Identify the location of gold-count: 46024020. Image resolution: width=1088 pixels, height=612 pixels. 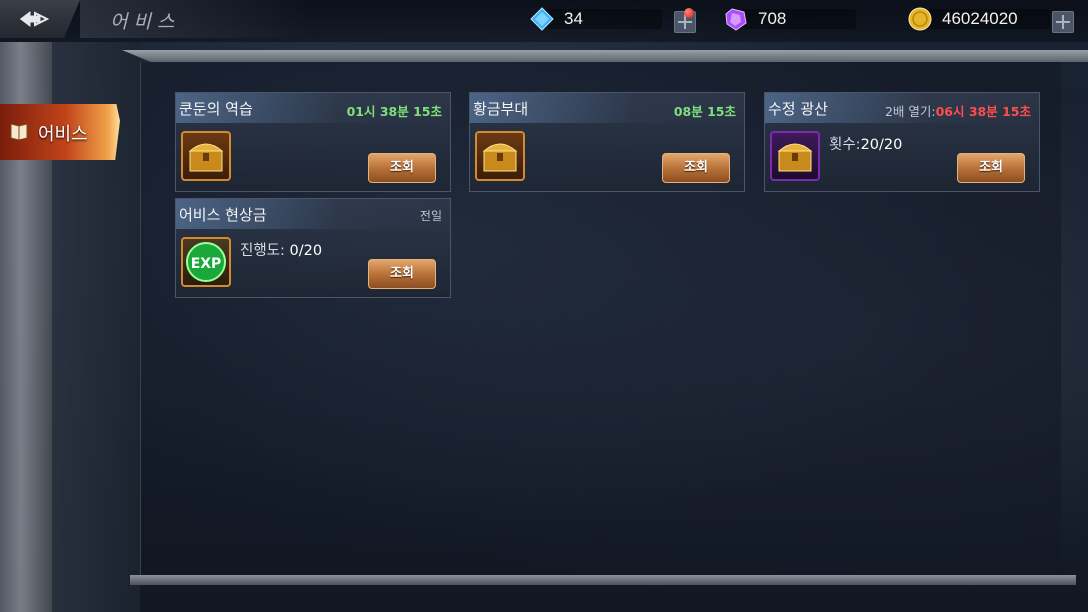
(980, 18).